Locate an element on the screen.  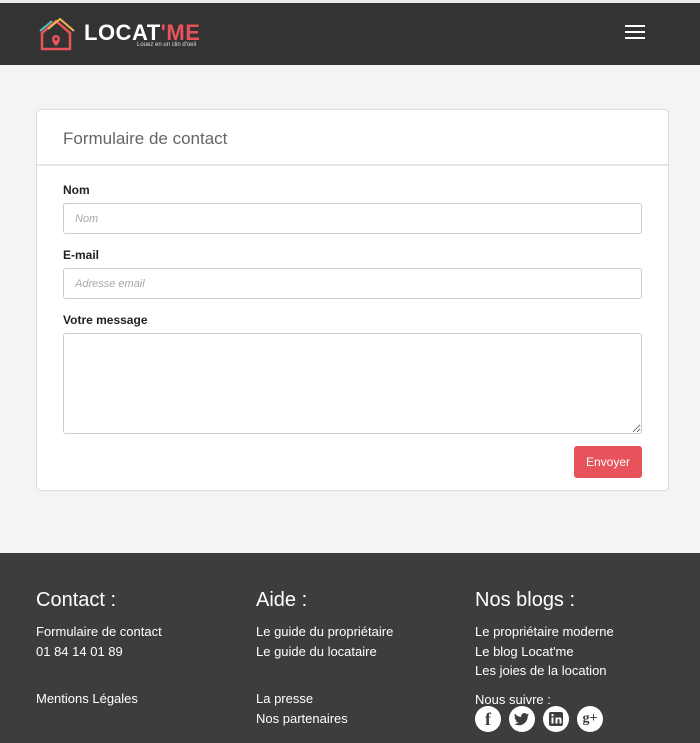
name-input is located at coordinates (352, 218).